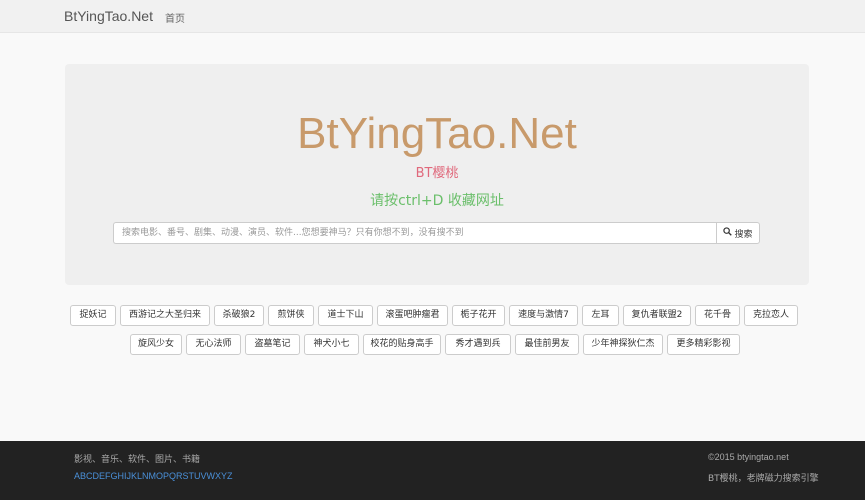  What do you see at coordinates (657, 315) in the screenshot?
I see `tag-item: 复仇者联盟2` at bounding box center [657, 315].